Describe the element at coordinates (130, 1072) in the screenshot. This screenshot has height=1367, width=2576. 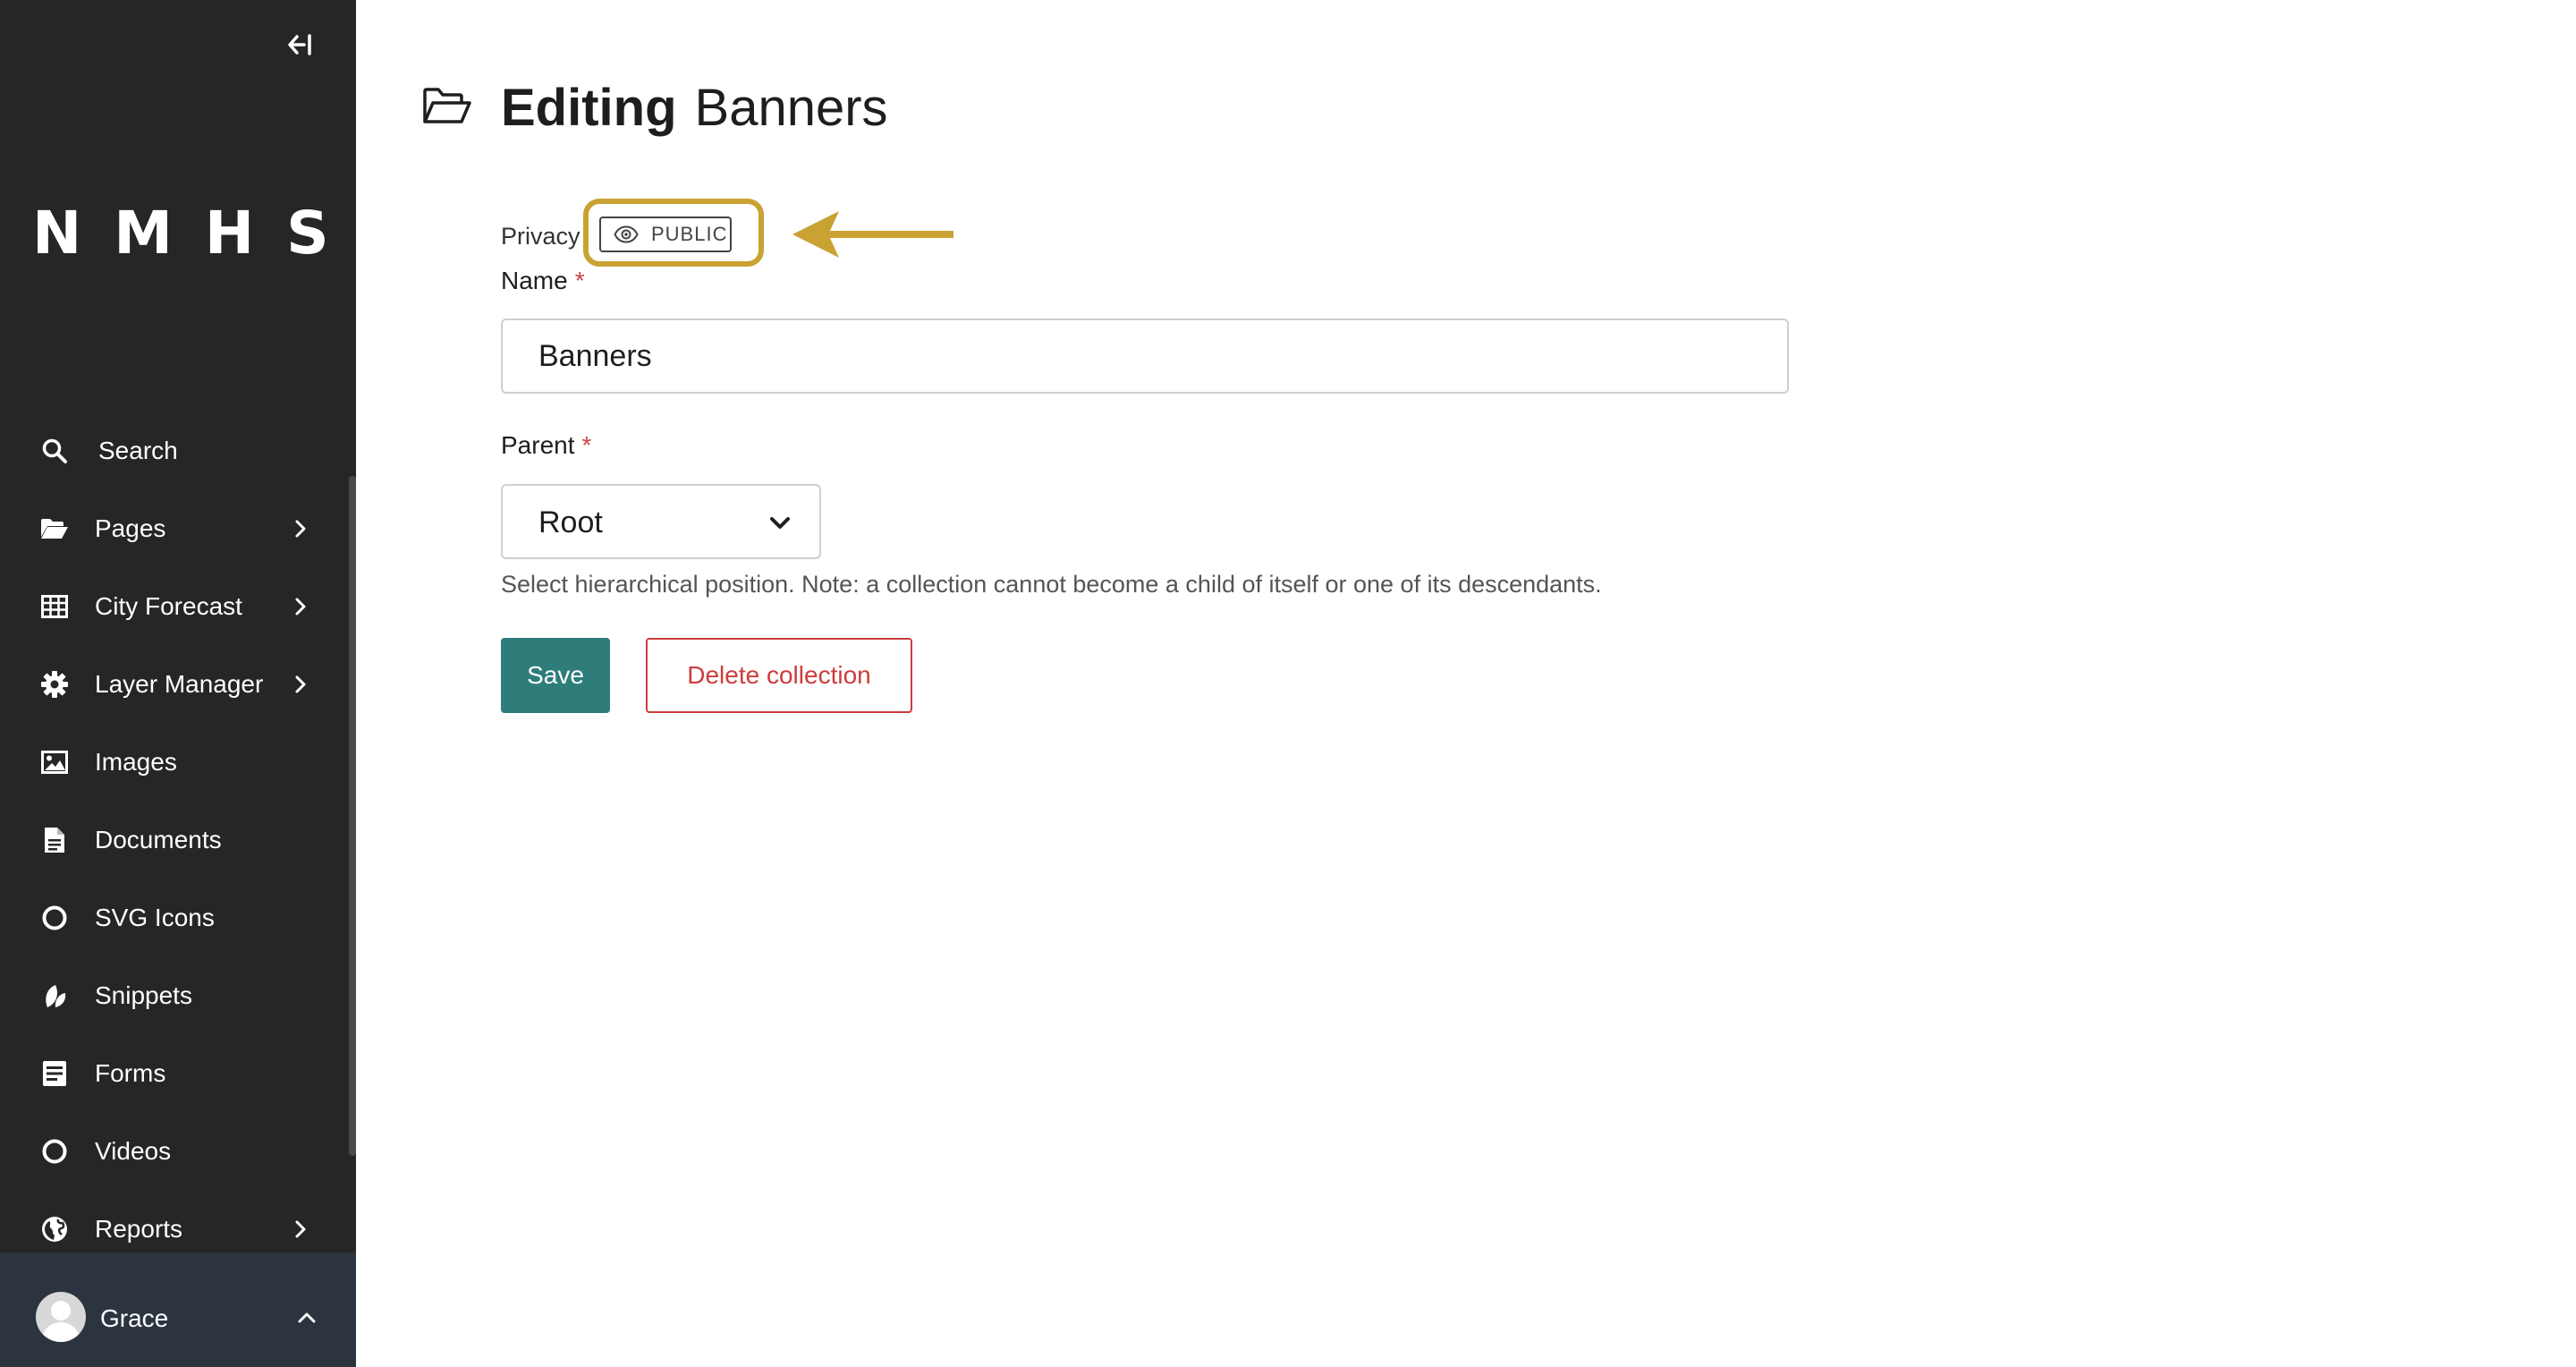
I see `sidebar-item-label: Forms` at that location.